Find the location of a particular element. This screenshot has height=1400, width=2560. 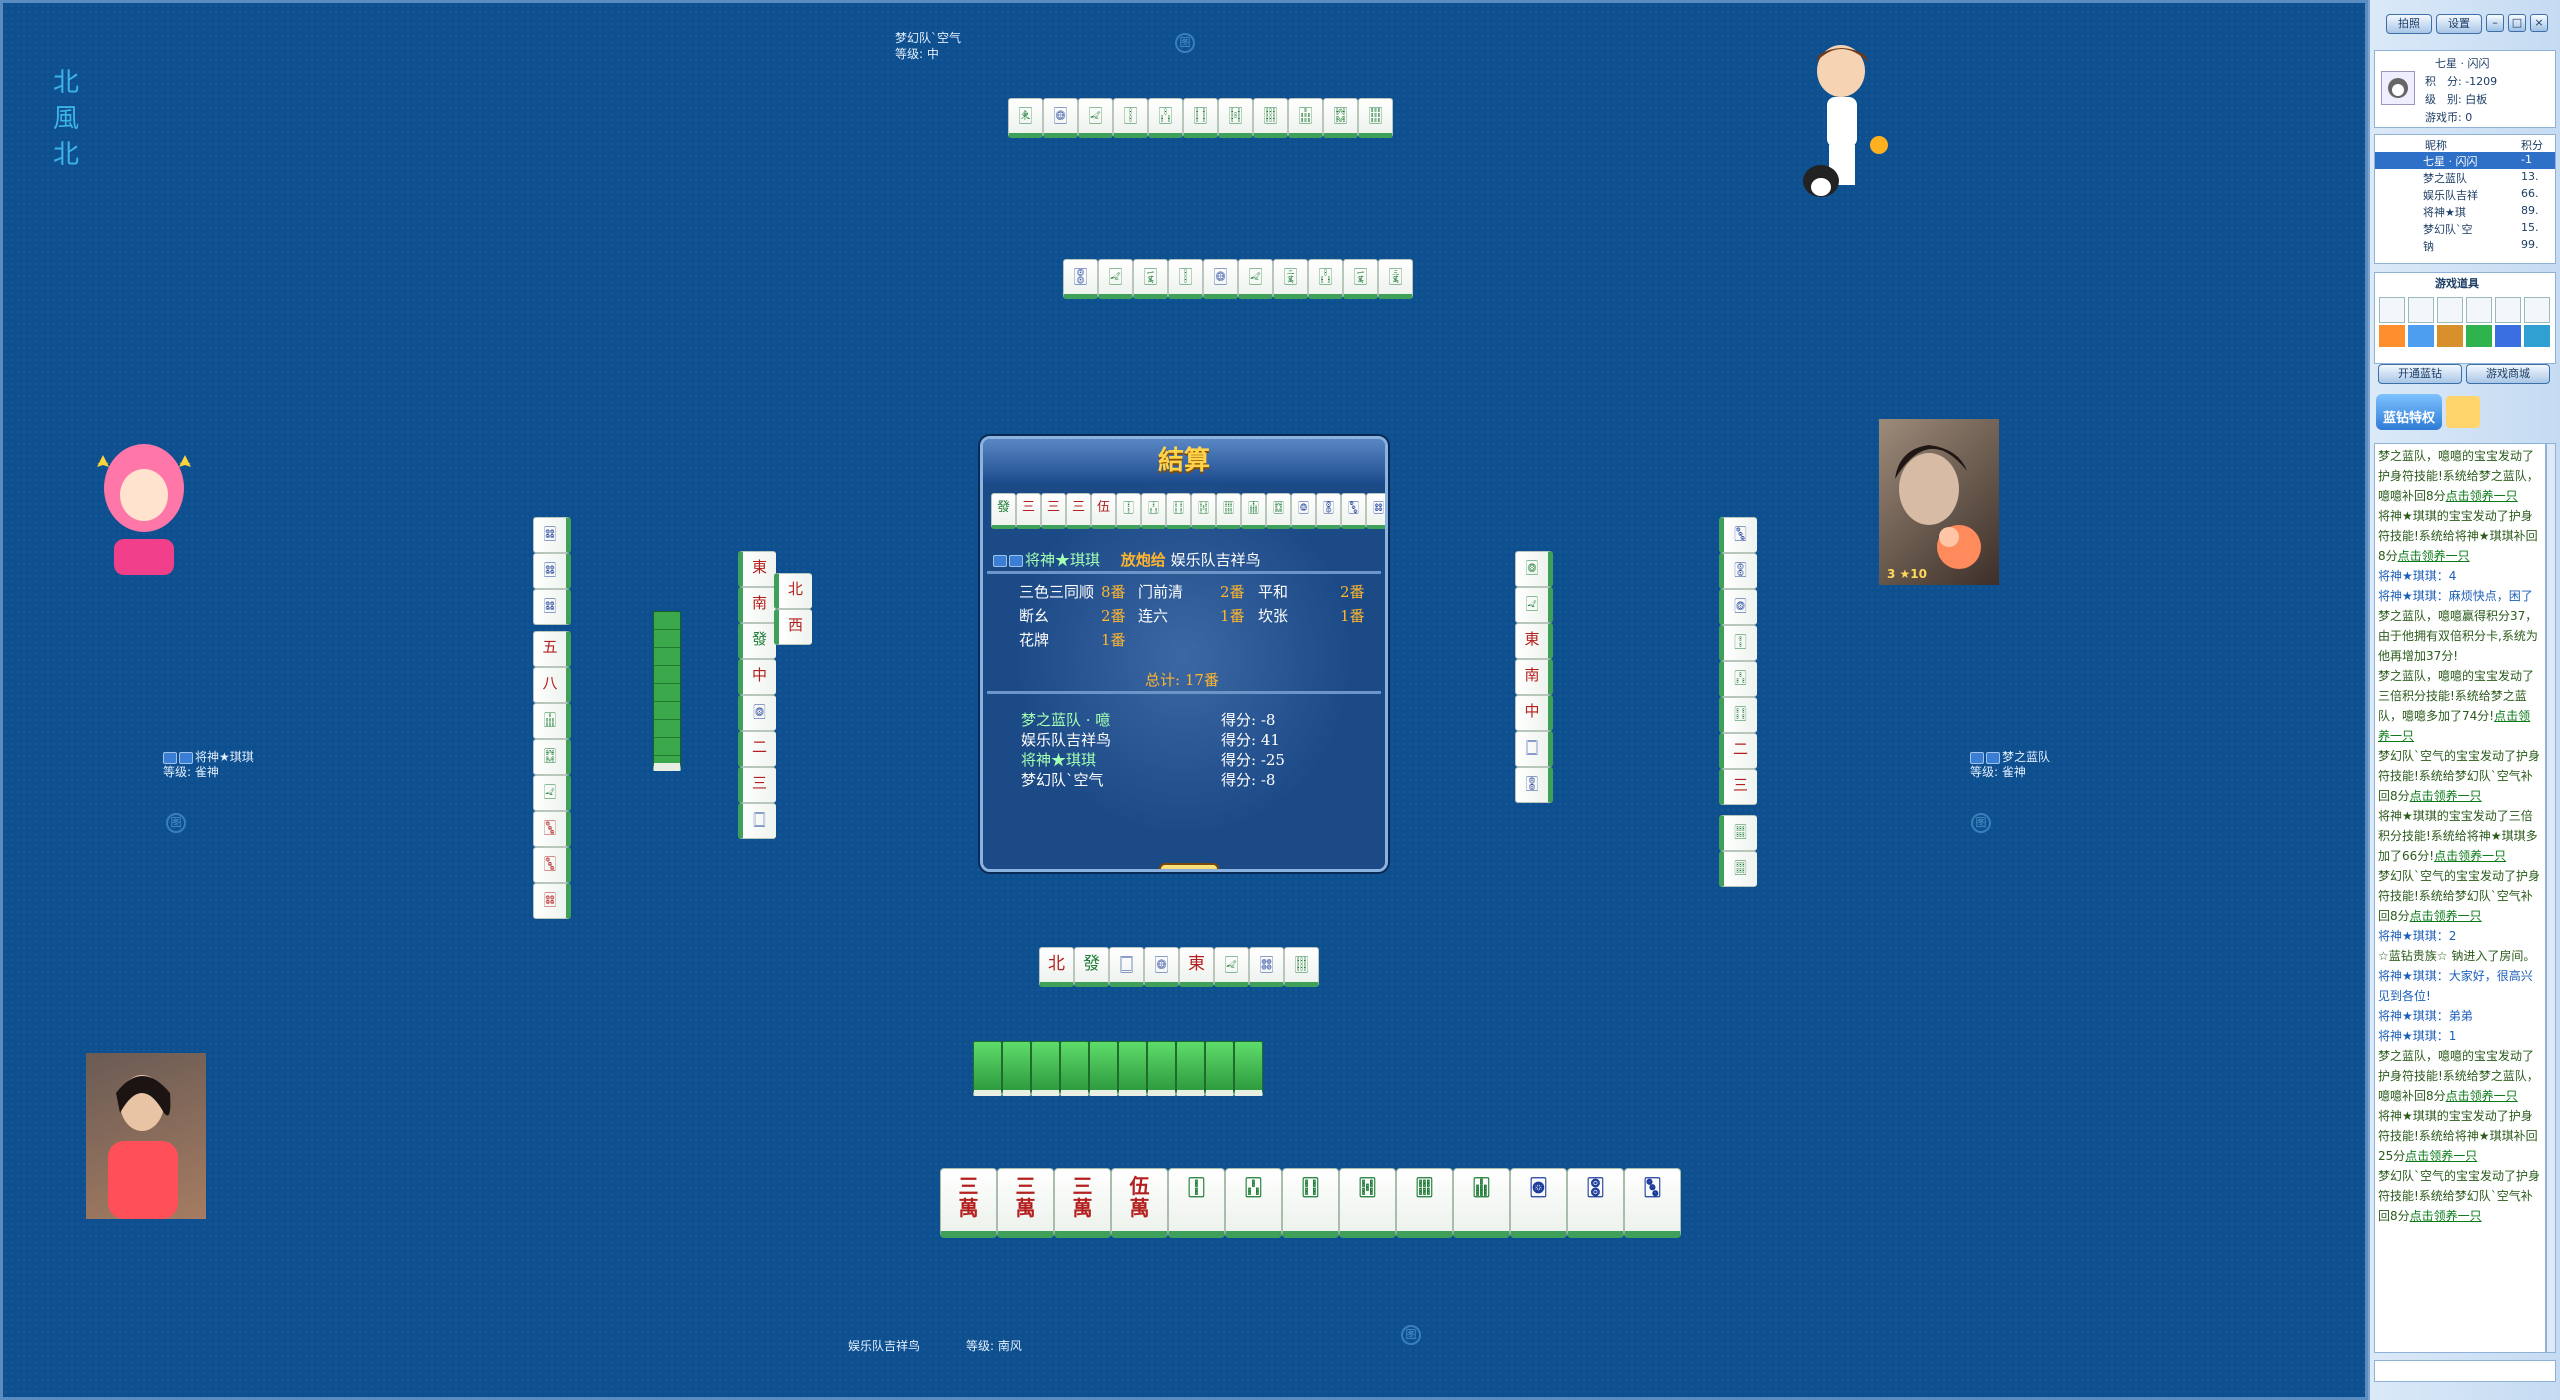

prop-items is located at coordinates (2464, 336).